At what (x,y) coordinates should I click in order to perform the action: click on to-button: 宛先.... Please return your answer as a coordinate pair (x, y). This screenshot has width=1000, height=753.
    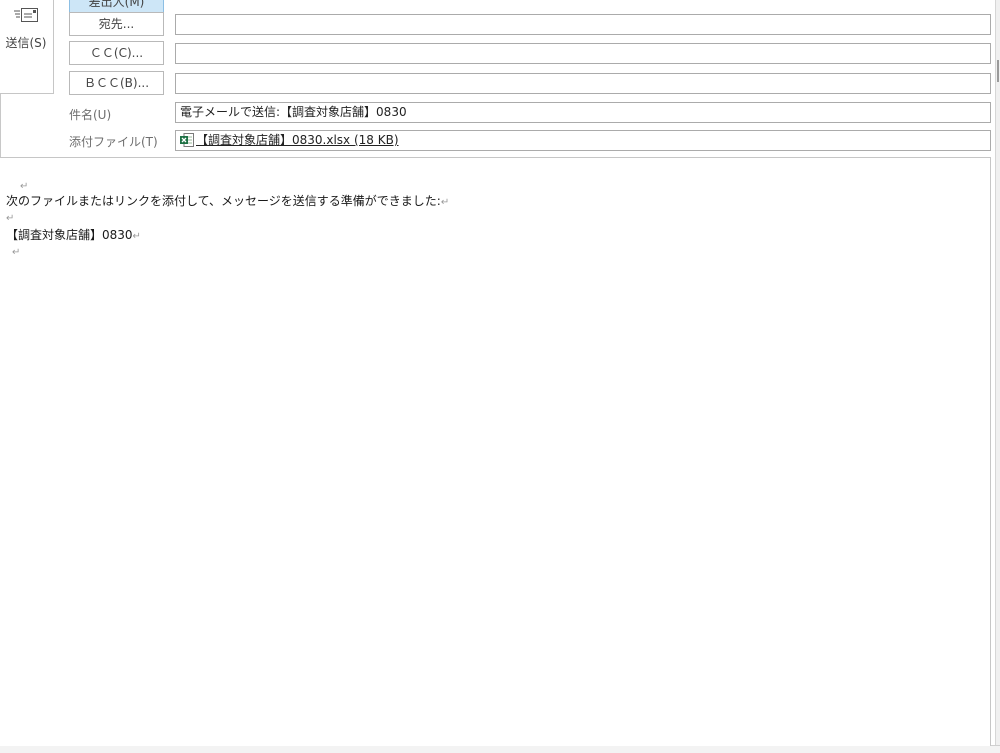
    Looking at the image, I should click on (116, 24).